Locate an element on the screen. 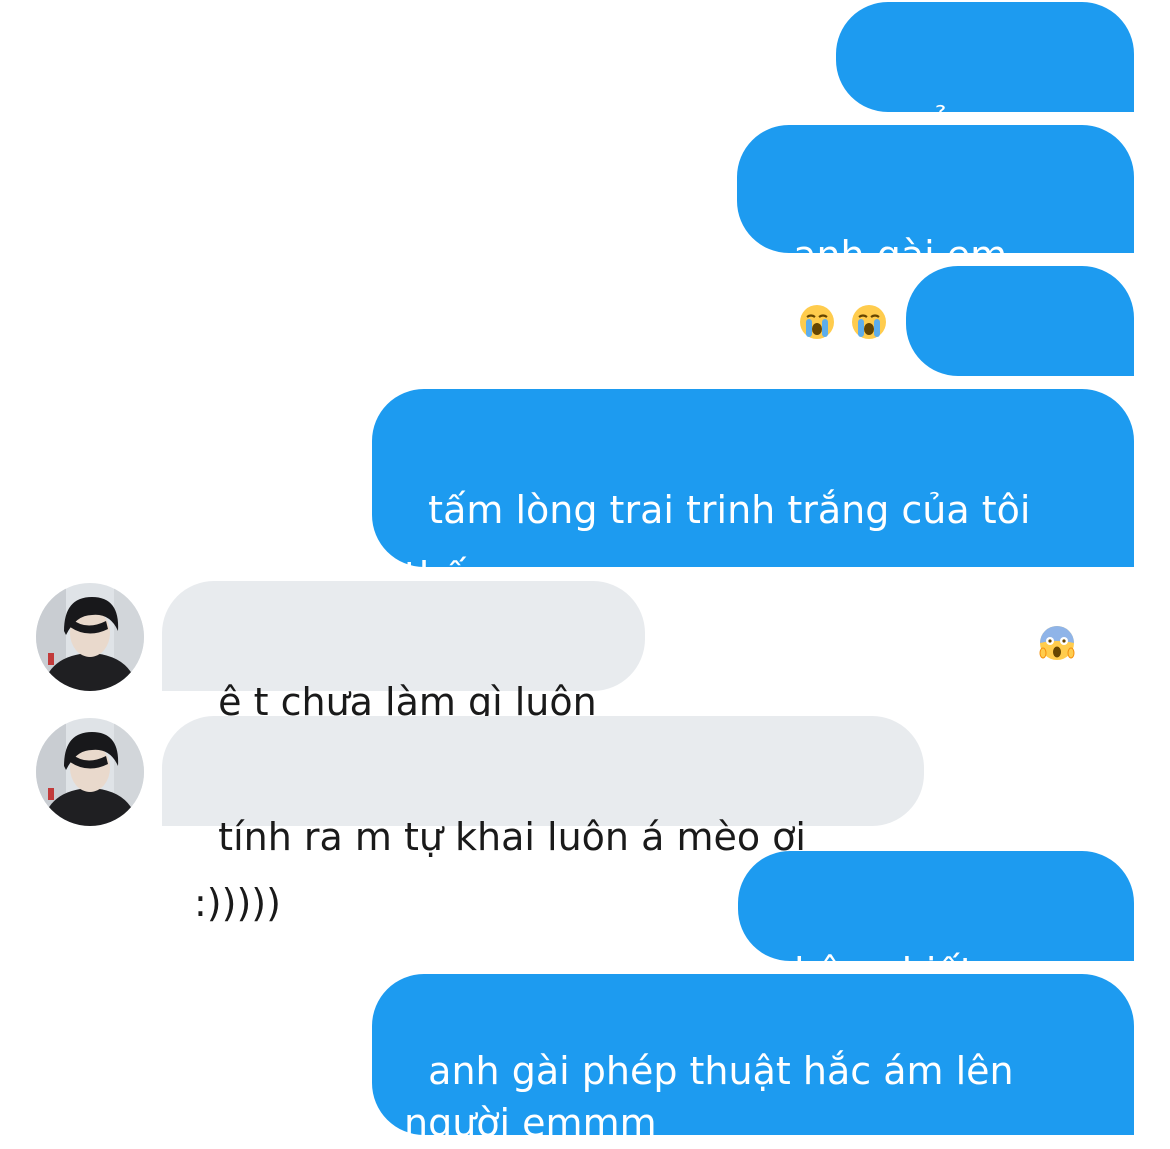 The height and width of the screenshot is (1149, 1170). message-text: tính ra m tự khai luôn á mèo ơi :))))) is located at coordinates (506, 870).